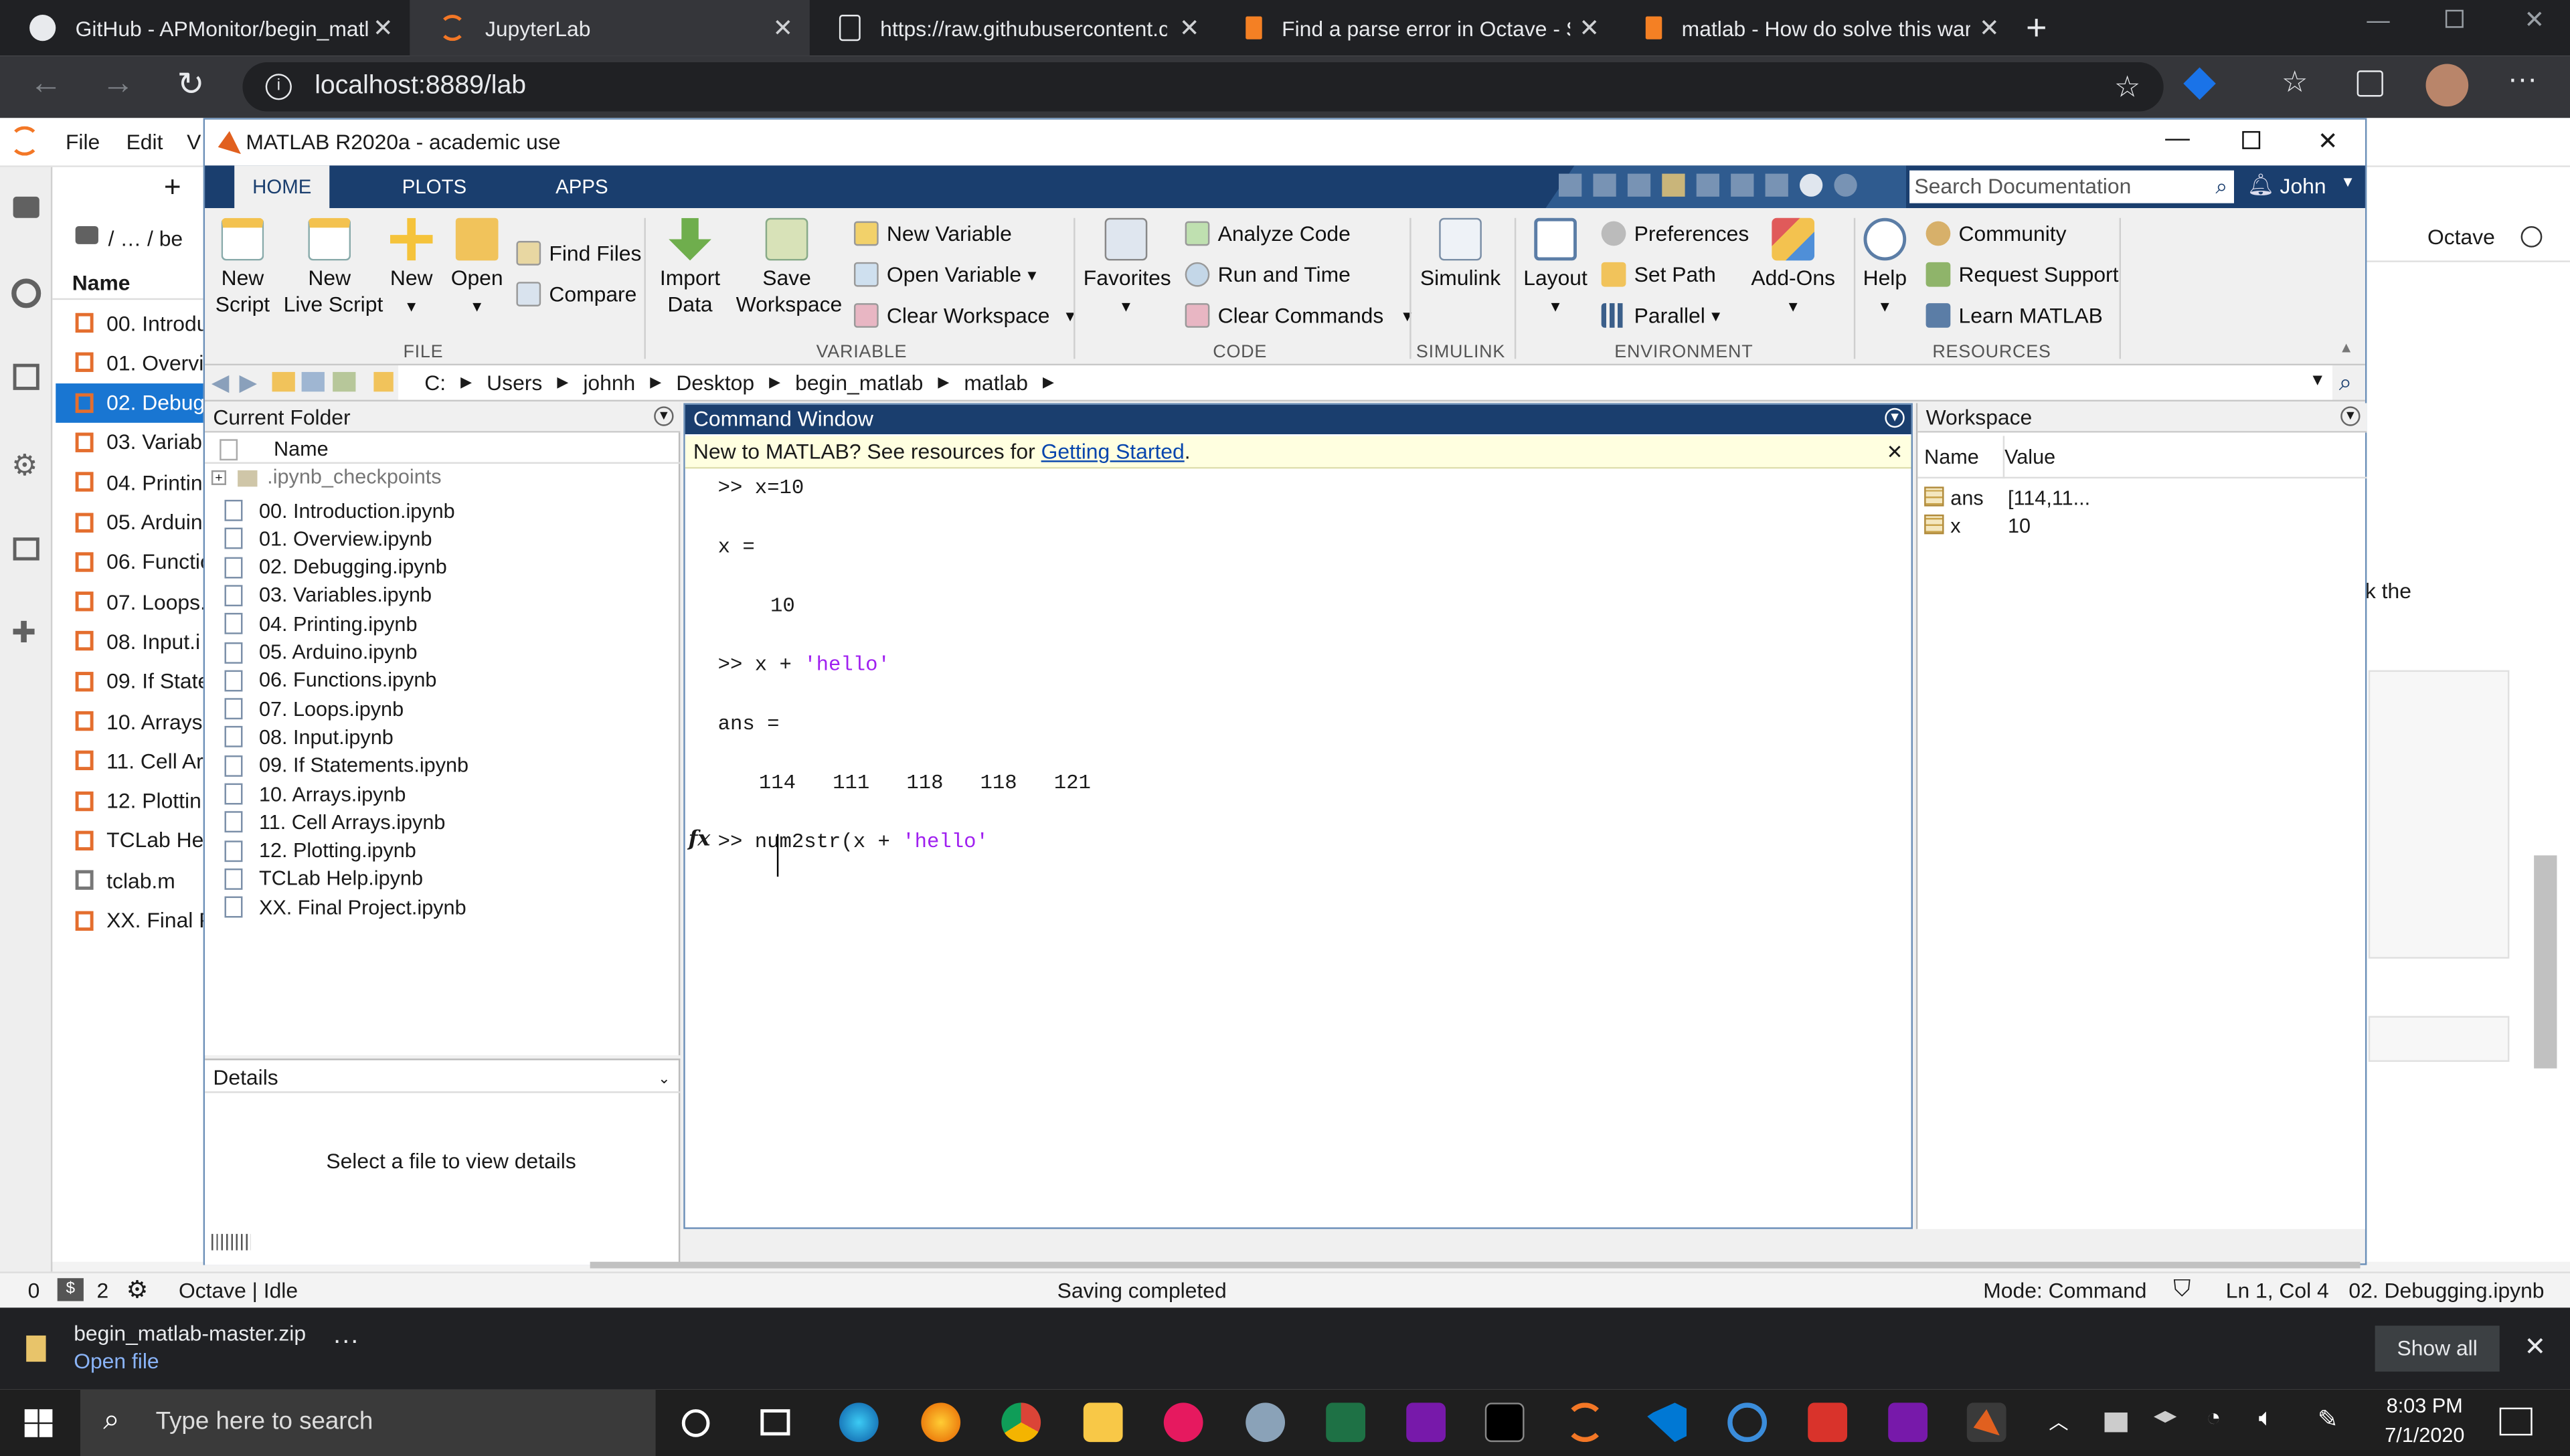 Image resolution: width=2570 pixels, height=1456 pixels. Describe the element at coordinates (131, 442) in the screenshot. I see `jupyter-file-item: 03. Variab` at that location.